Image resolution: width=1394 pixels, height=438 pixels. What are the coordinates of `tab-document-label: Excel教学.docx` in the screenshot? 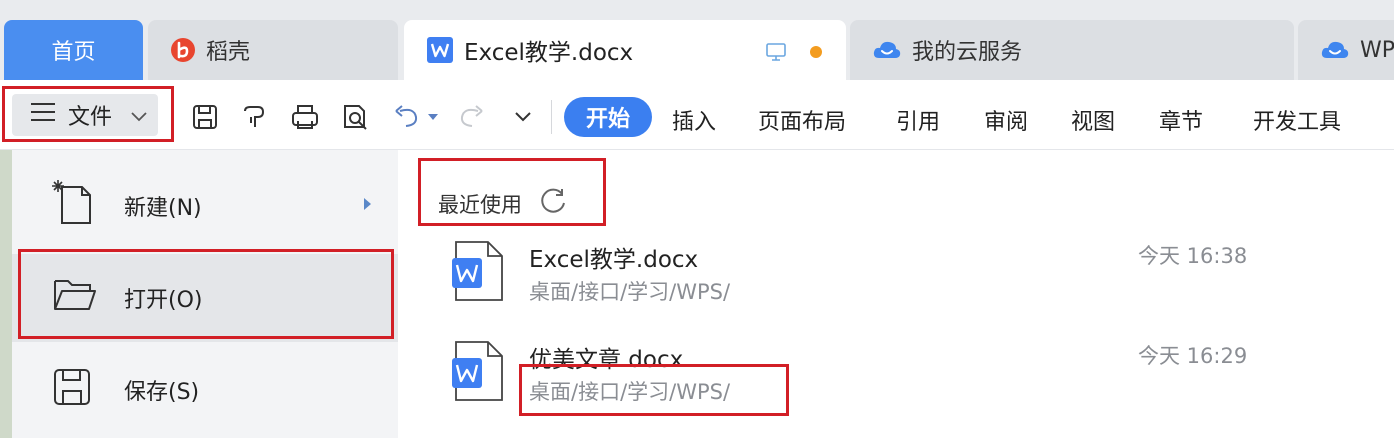 It's located at (549, 53).